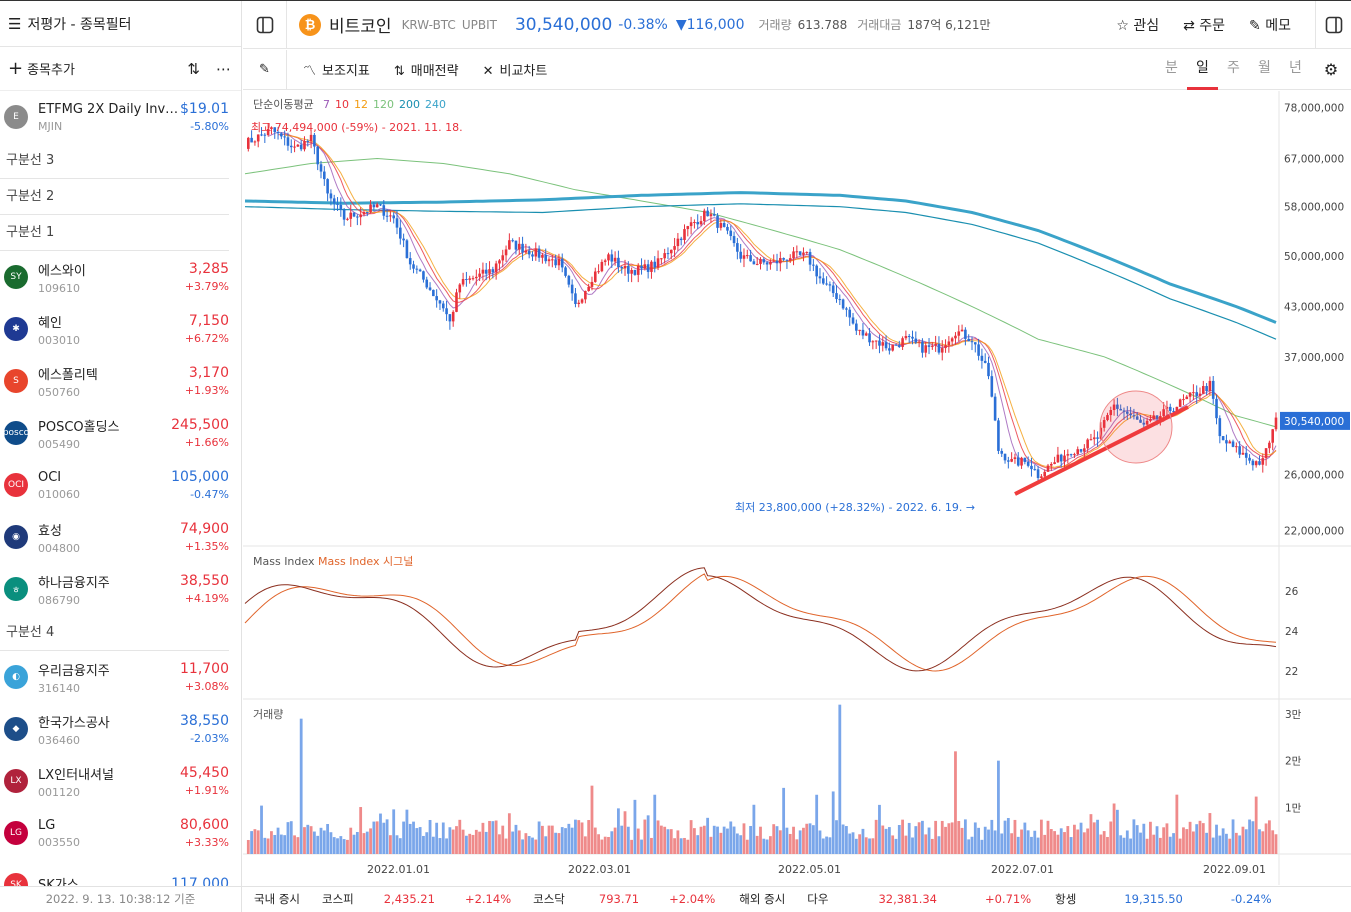 Image resolution: width=1351 pixels, height=912 pixels. Describe the element at coordinates (114, 161) in the screenshot. I see `divider-group: 구분선 3` at that location.